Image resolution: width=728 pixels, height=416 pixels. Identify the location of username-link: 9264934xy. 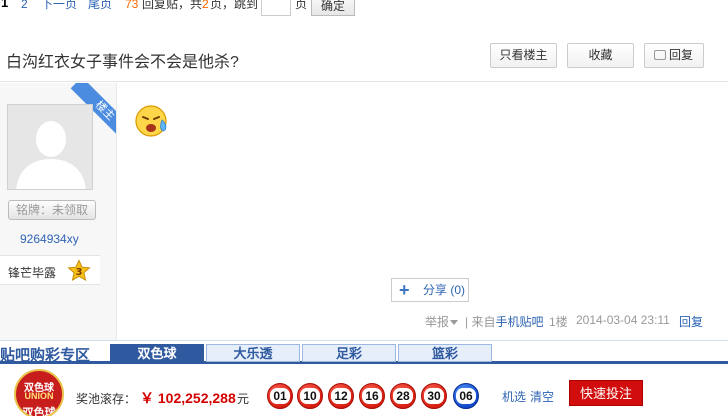
(49, 239).